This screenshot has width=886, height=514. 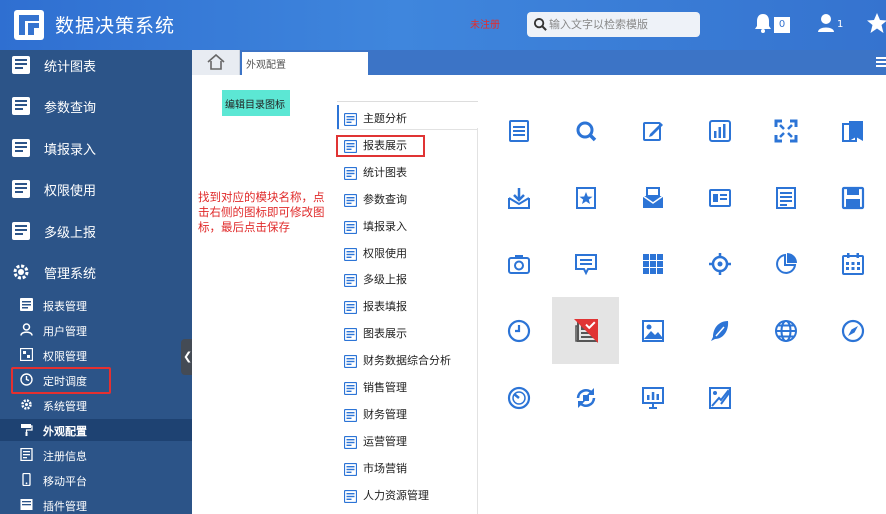 What do you see at coordinates (409, 387) in the screenshot?
I see `module-list-item: 销售管理` at bounding box center [409, 387].